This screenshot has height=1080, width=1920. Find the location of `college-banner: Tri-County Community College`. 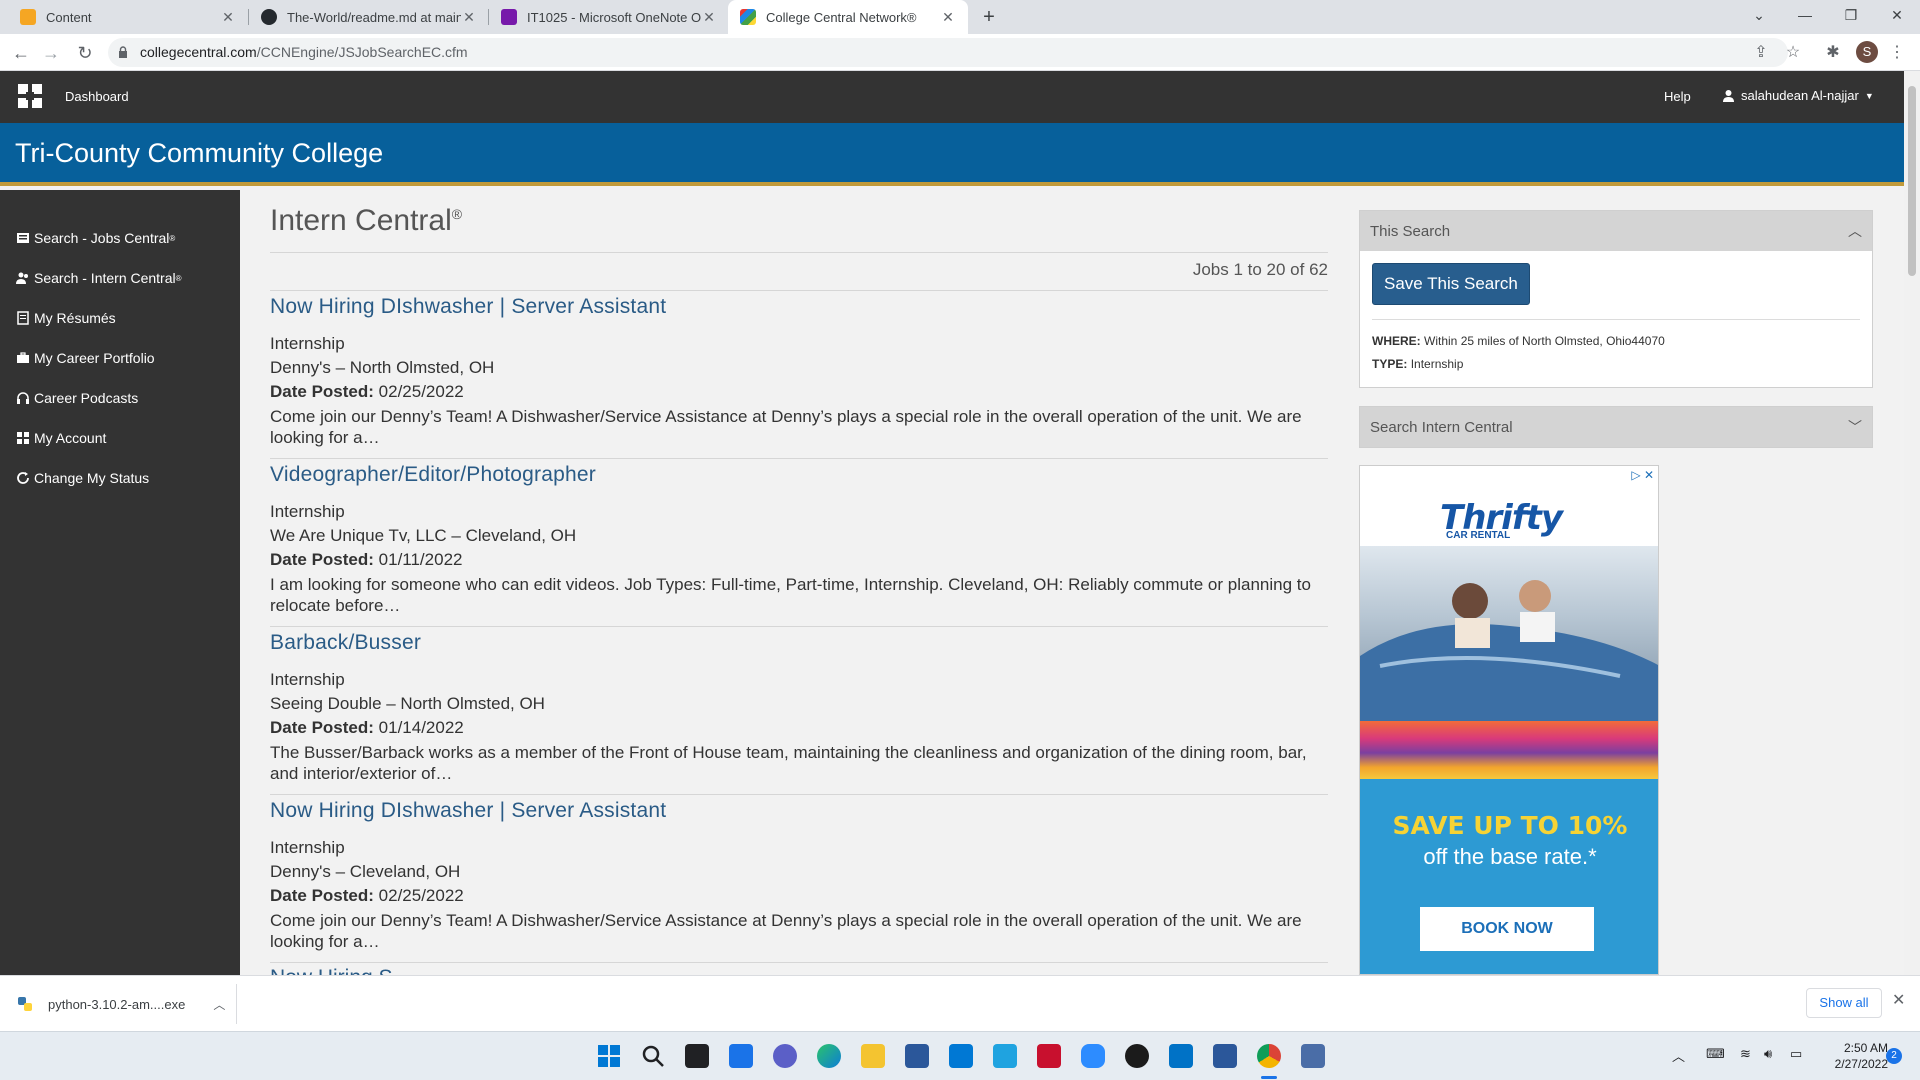

college-banner: Tri-County Community College is located at coordinates (952, 154).